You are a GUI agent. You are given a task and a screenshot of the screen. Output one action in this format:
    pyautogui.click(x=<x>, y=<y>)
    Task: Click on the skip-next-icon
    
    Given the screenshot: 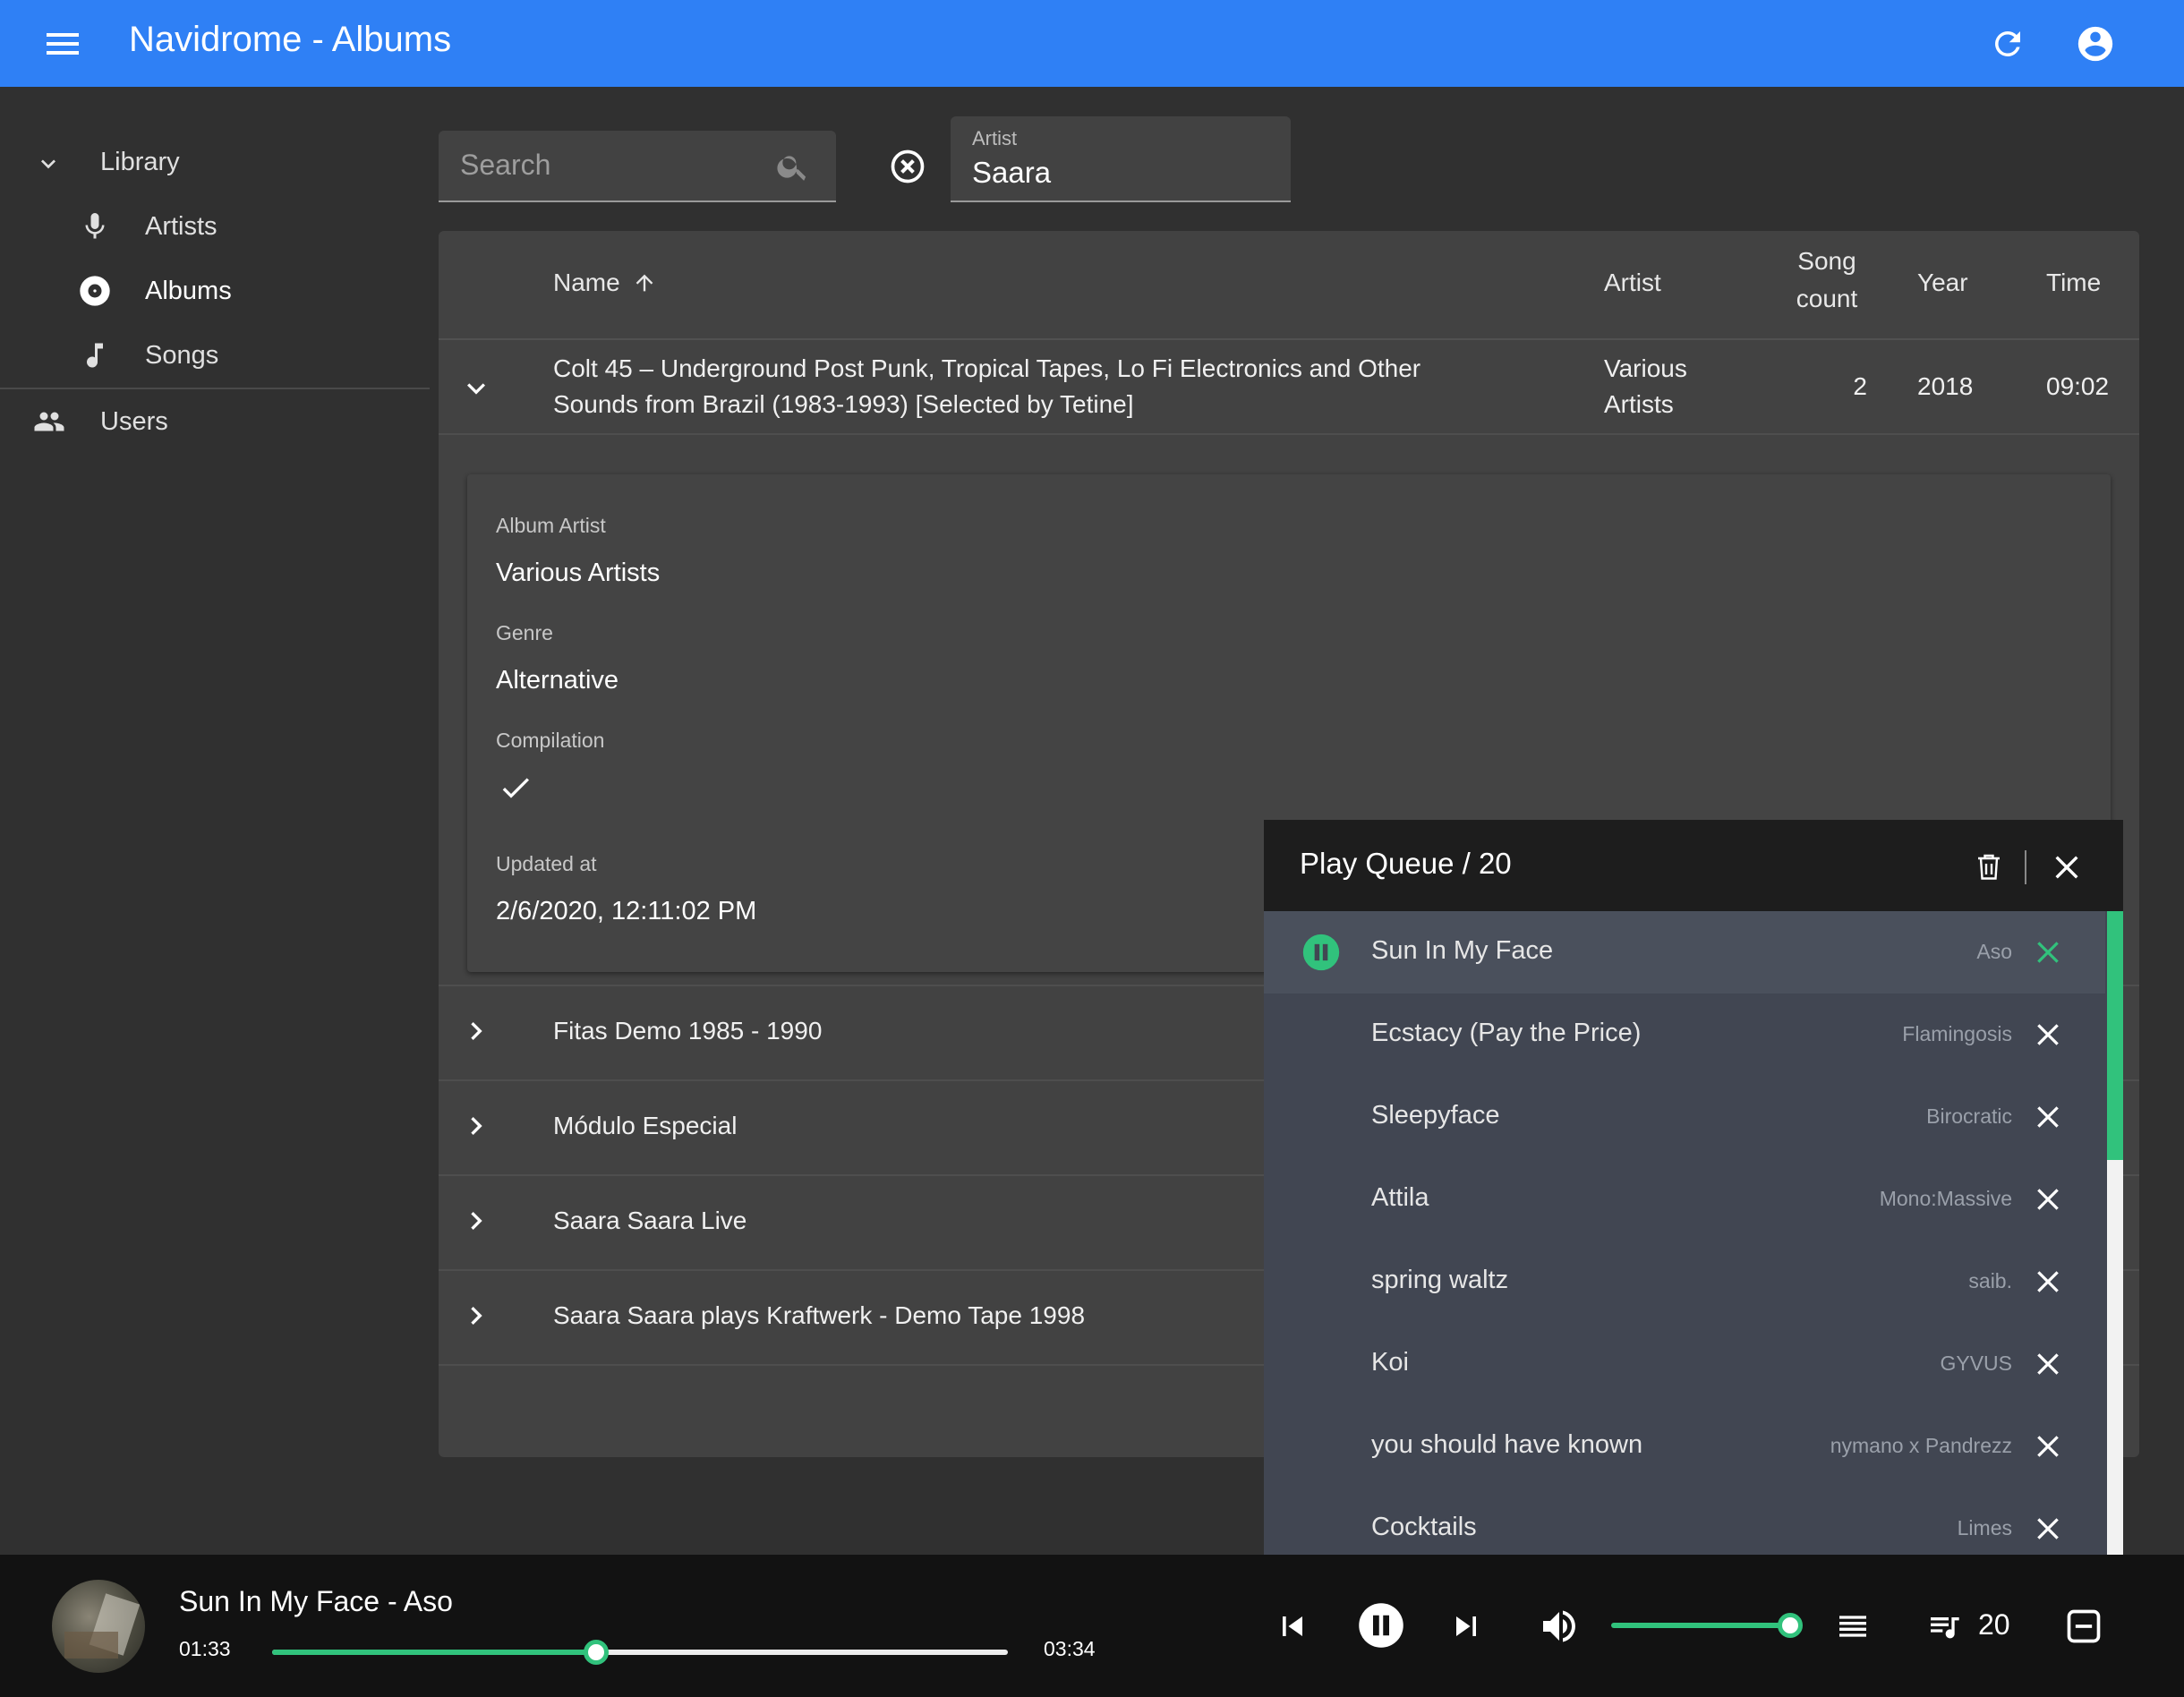 What is the action you would take?
    pyautogui.click(x=1466, y=1628)
    